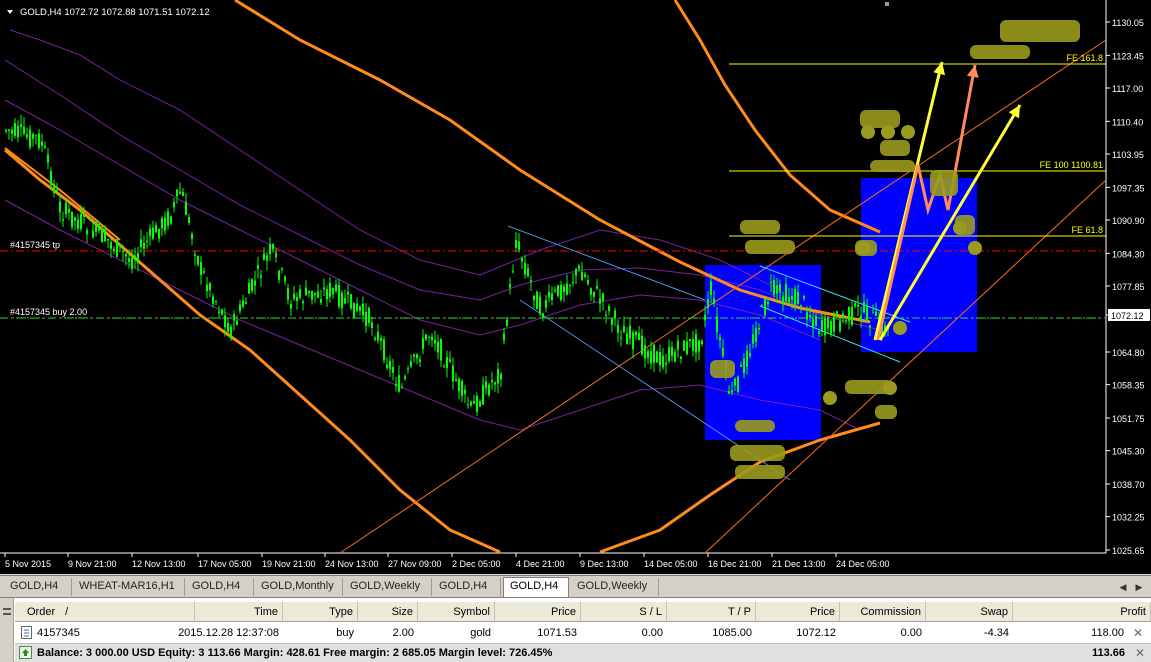  I want to click on col-order-header: Order /, so click(105, 612).